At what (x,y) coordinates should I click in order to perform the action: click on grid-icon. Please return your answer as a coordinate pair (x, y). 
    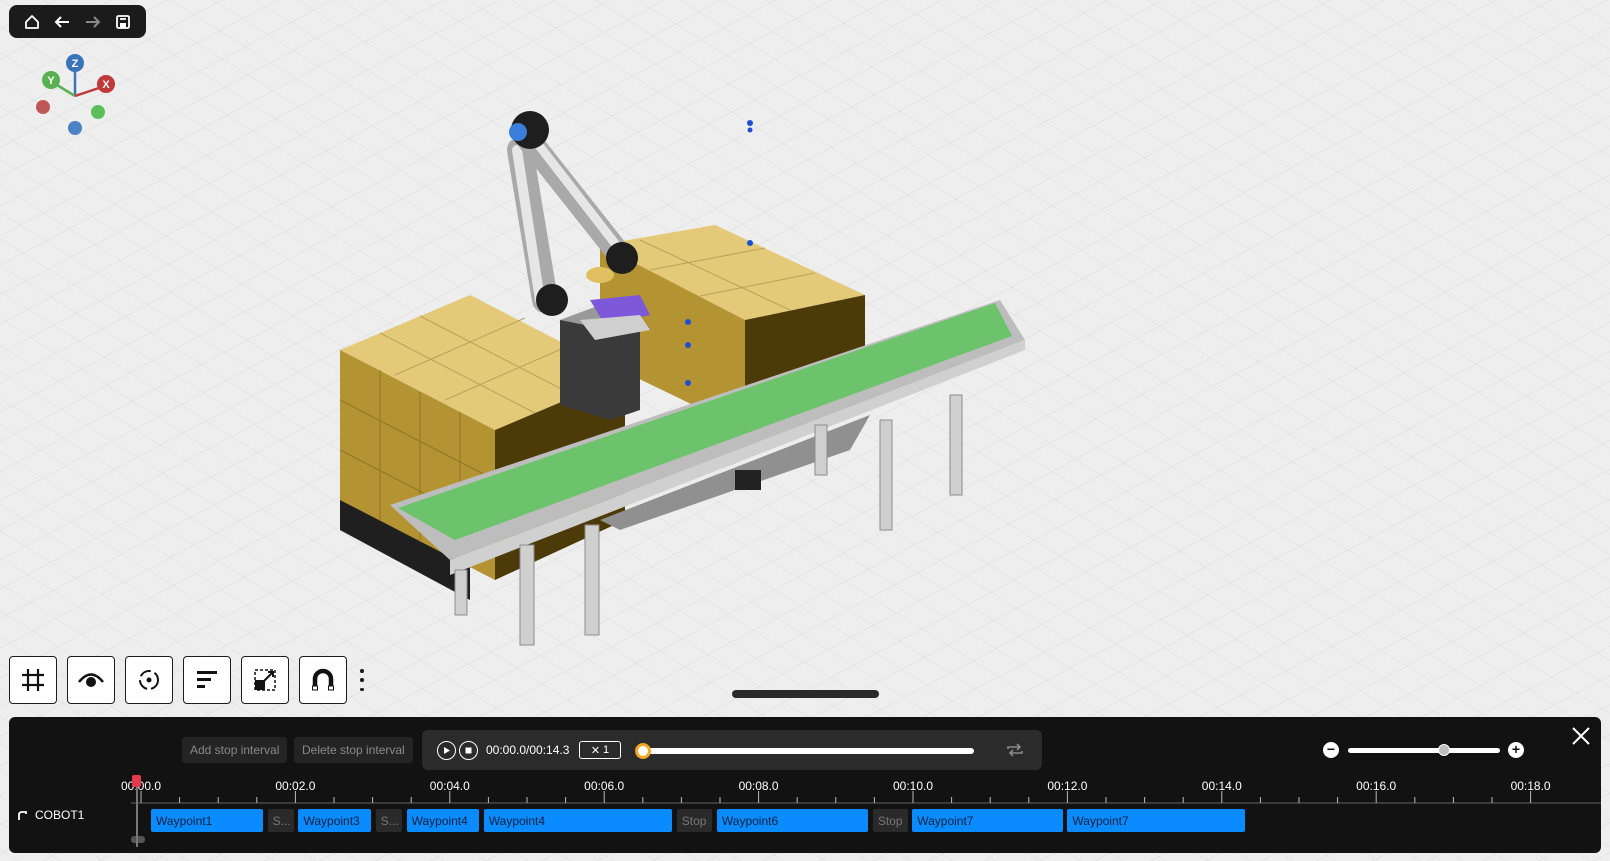
    Looking at the image, I should click on (33, 680).